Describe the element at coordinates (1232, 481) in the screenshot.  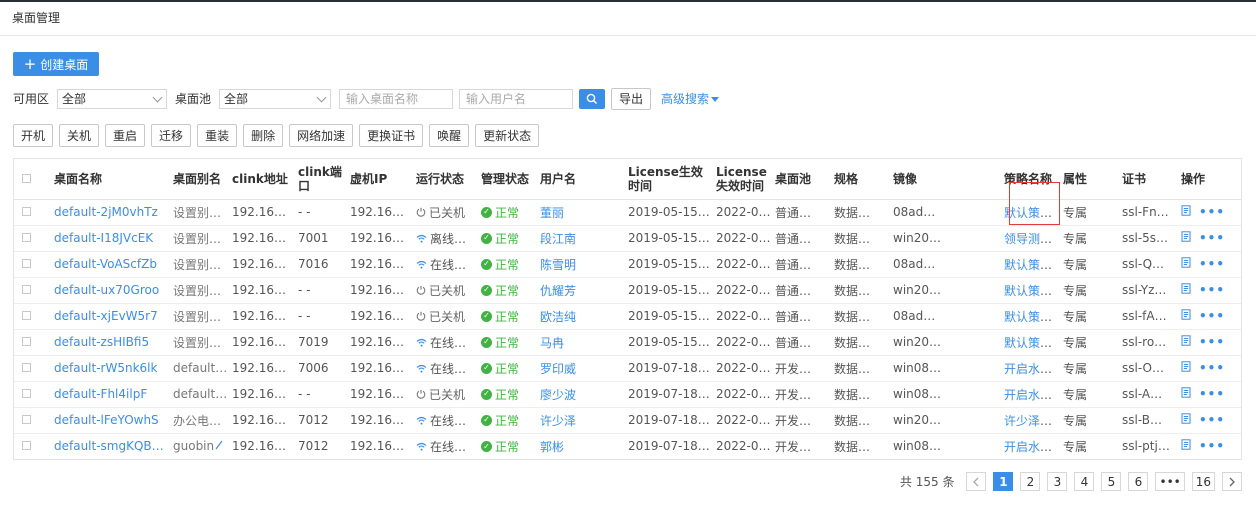
I see `next-page-button` at that location.